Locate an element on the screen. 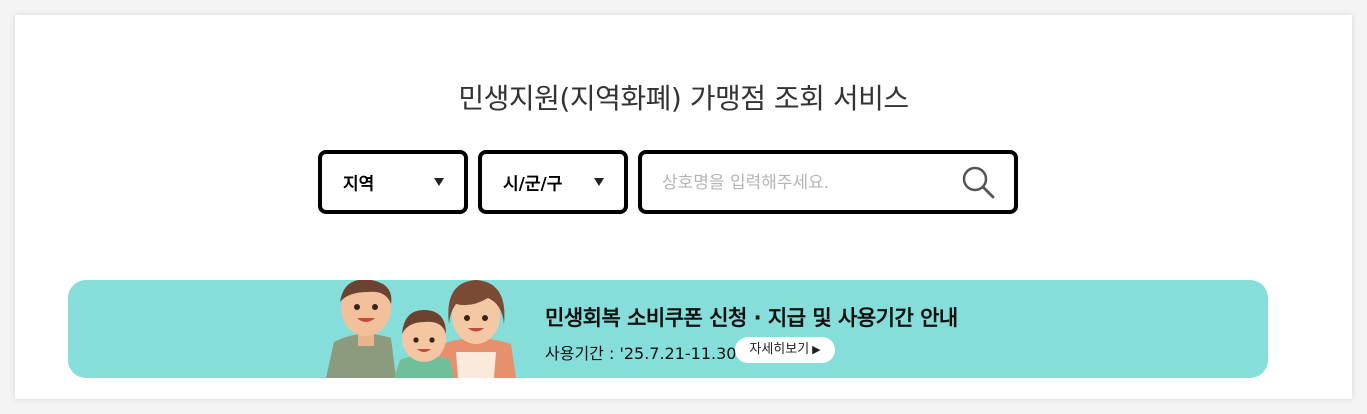  store-search-box is located at coordinates (828, 182).